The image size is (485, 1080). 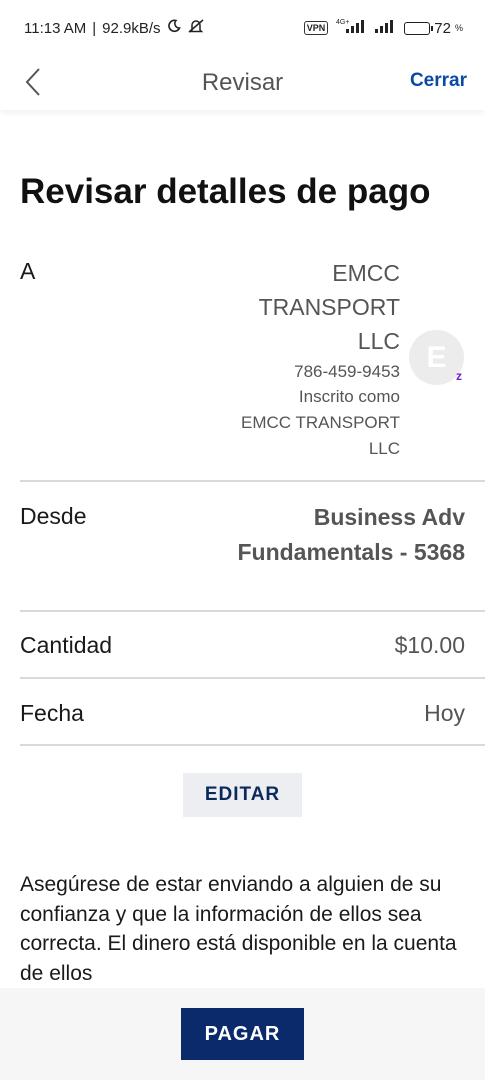 What do you see at coordinates (459, 376) in the screenshot?
I see `zelle-badge-icon: z` at bounding box center [459, 376].